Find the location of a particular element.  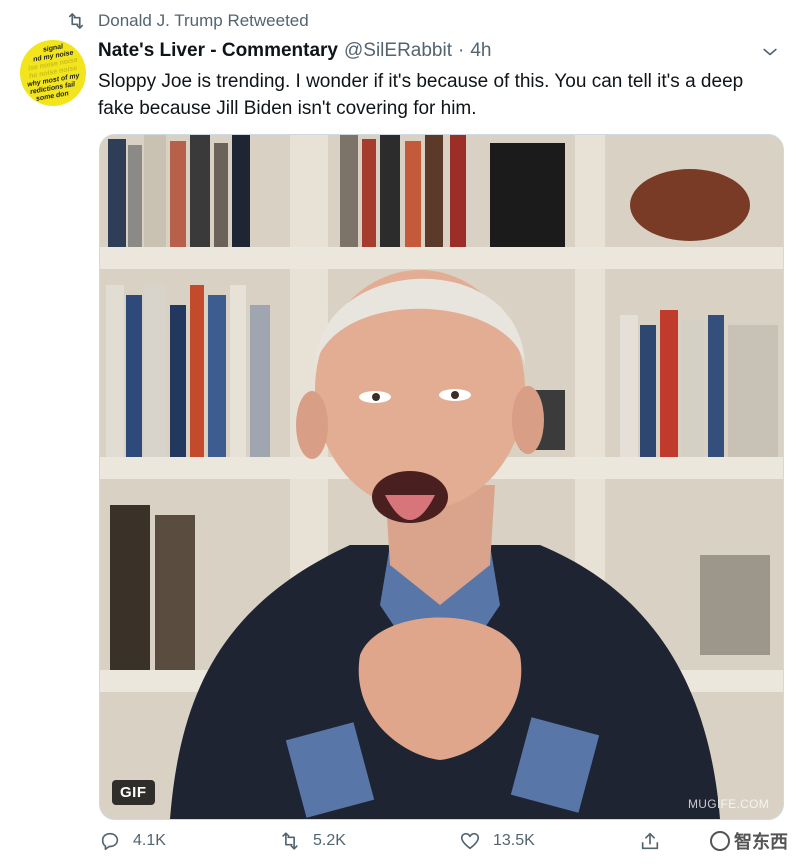

retweet-count: 5.2K is located at coordinates (329, 840).